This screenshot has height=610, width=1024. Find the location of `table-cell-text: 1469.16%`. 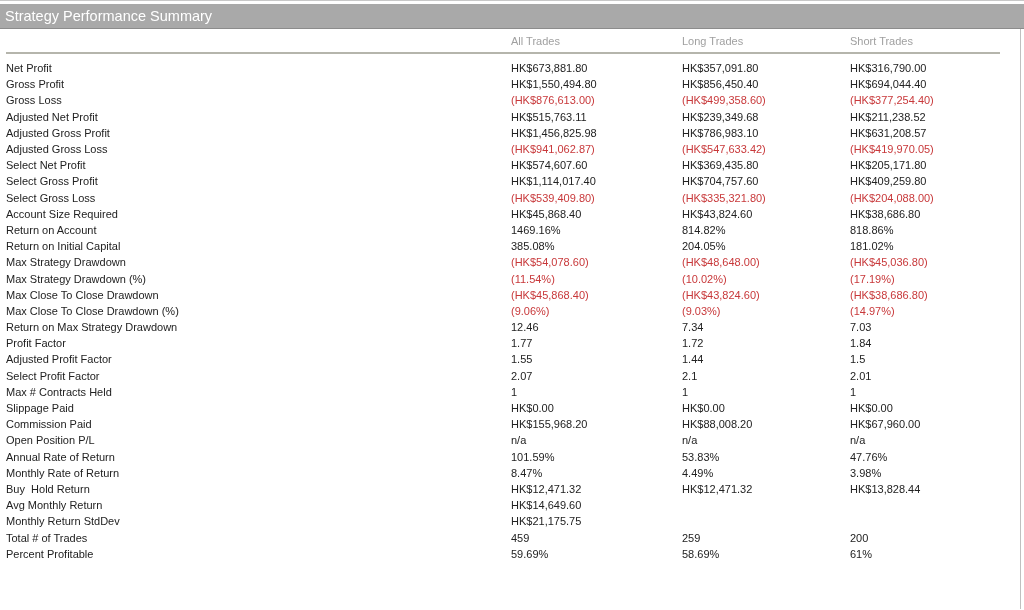

table-cell-text: 1469.16% is located at coordinates (536, 229).